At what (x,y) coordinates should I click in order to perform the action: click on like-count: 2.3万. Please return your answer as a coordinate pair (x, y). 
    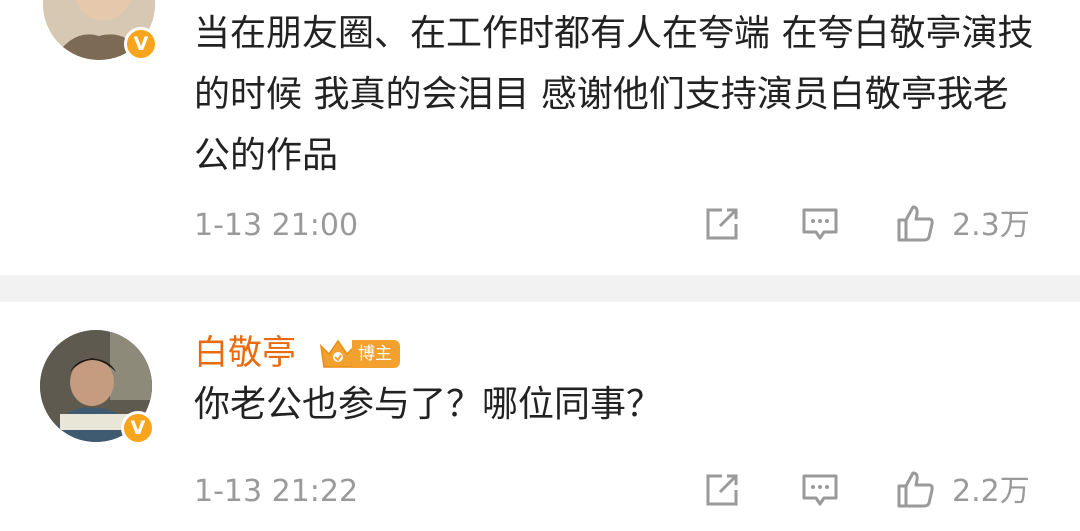
    Looking at the image, I should click on (991, 225).